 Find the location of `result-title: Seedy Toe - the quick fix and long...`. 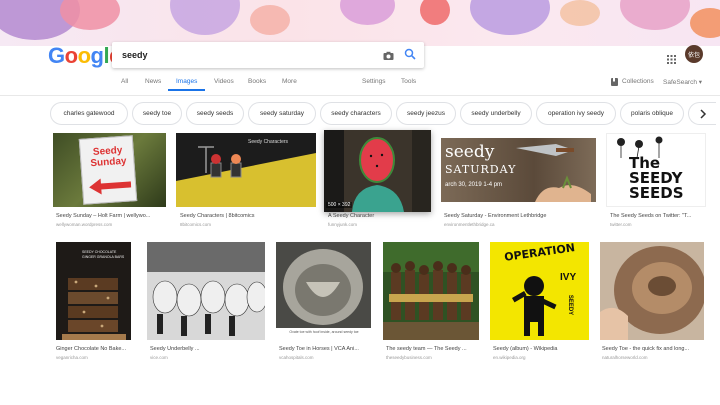

result-title: Seedy Toe - the quick fix and long... is located at coordinates (645, 349).